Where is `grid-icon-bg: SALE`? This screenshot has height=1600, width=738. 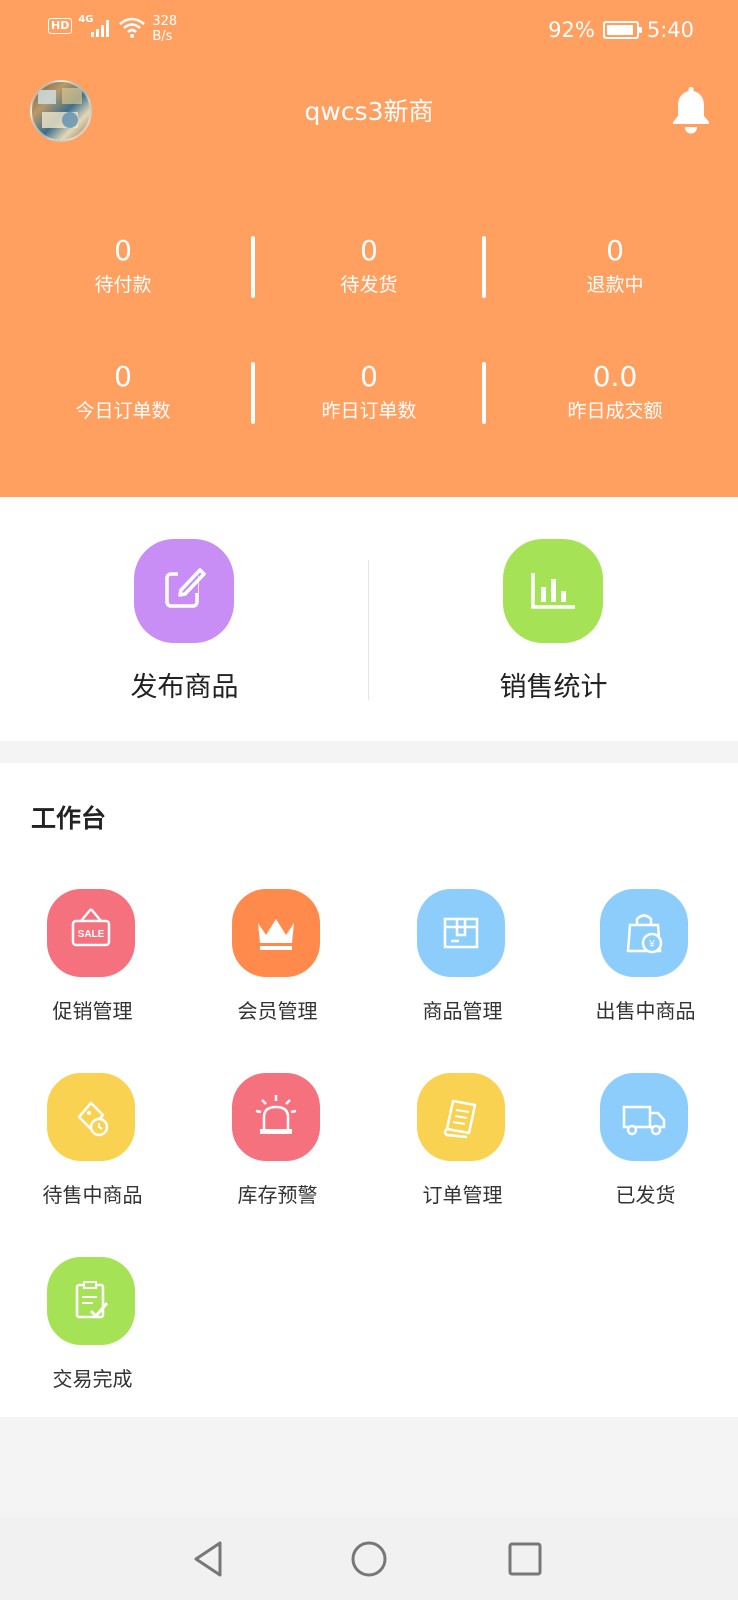 grid-icon-bg: SALE is located at coordinates (91, 933).